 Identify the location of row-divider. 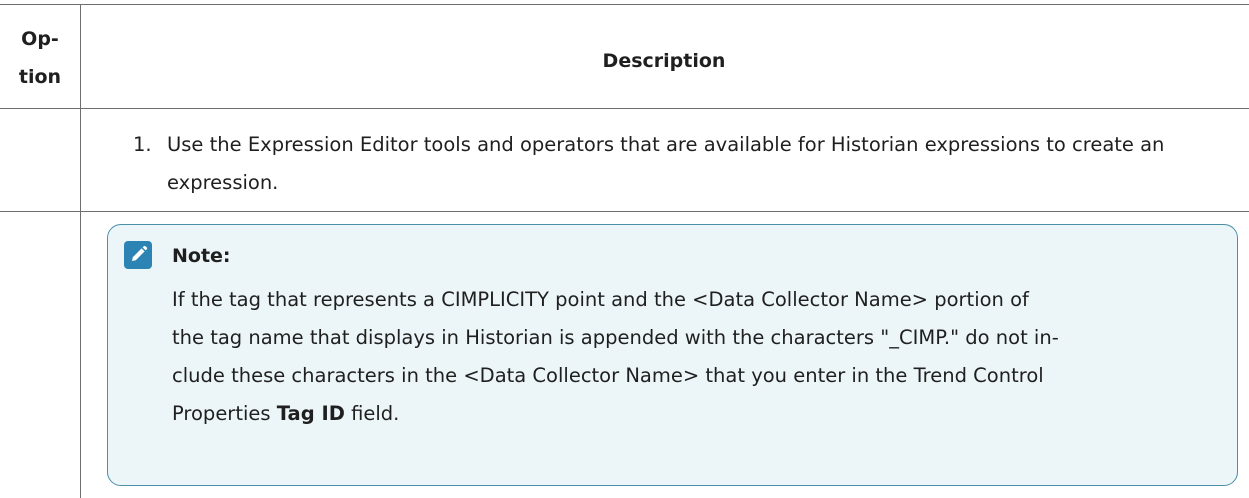
(624, 211).